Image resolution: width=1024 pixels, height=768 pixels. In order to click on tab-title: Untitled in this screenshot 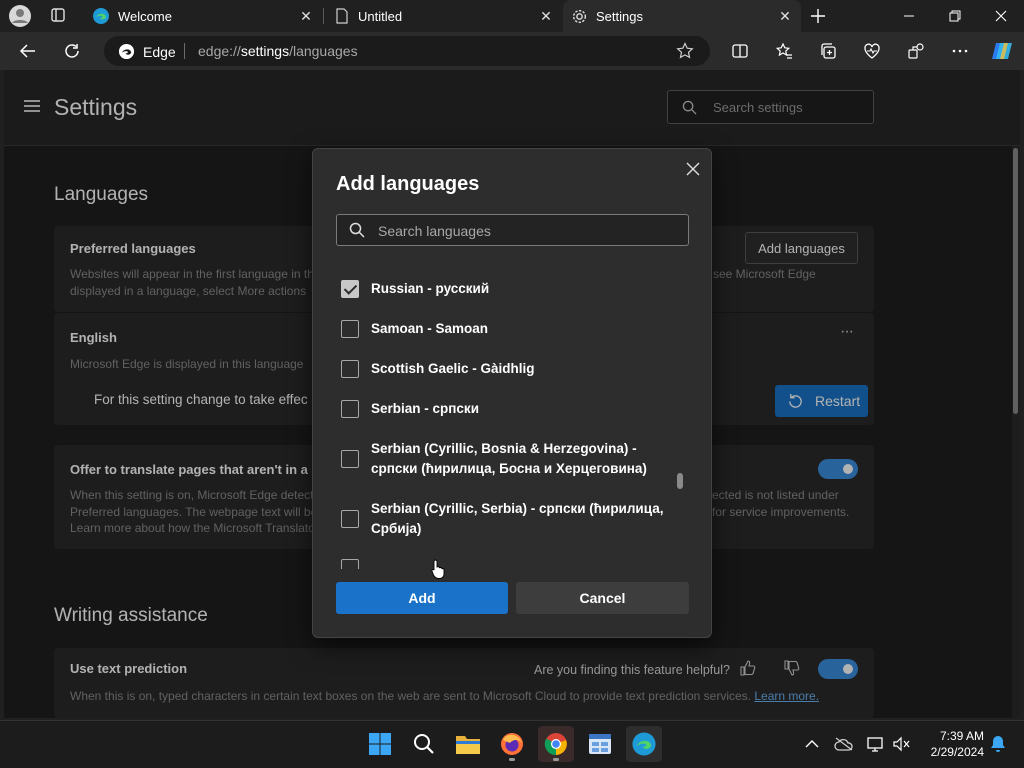, I will do `click(380, 16)`.